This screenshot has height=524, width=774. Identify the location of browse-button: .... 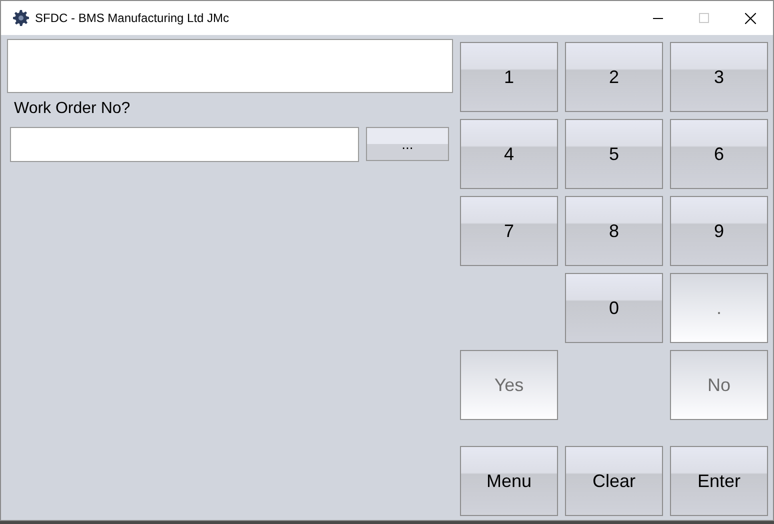
(407, 144).